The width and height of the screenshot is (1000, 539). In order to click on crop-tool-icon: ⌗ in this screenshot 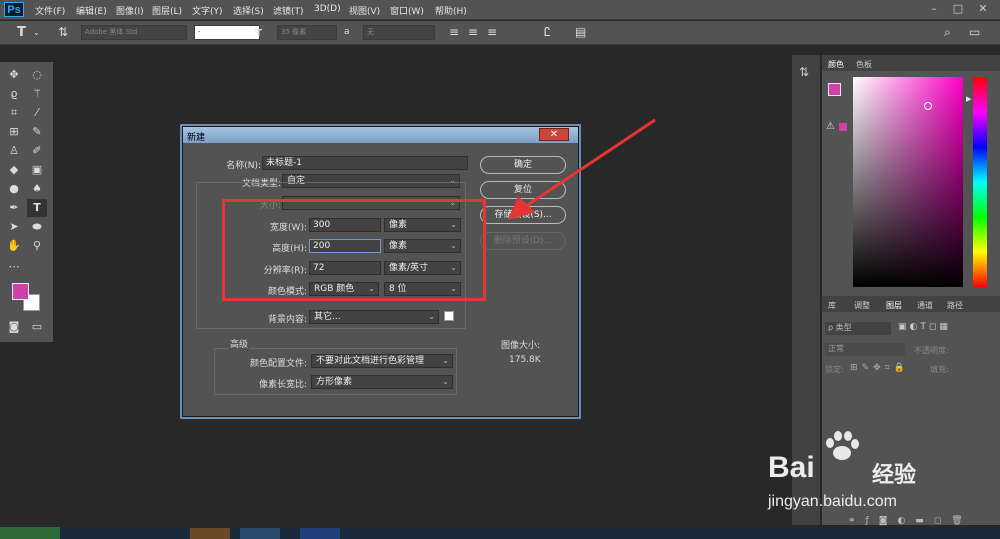, I will do `click(14, 113)`.